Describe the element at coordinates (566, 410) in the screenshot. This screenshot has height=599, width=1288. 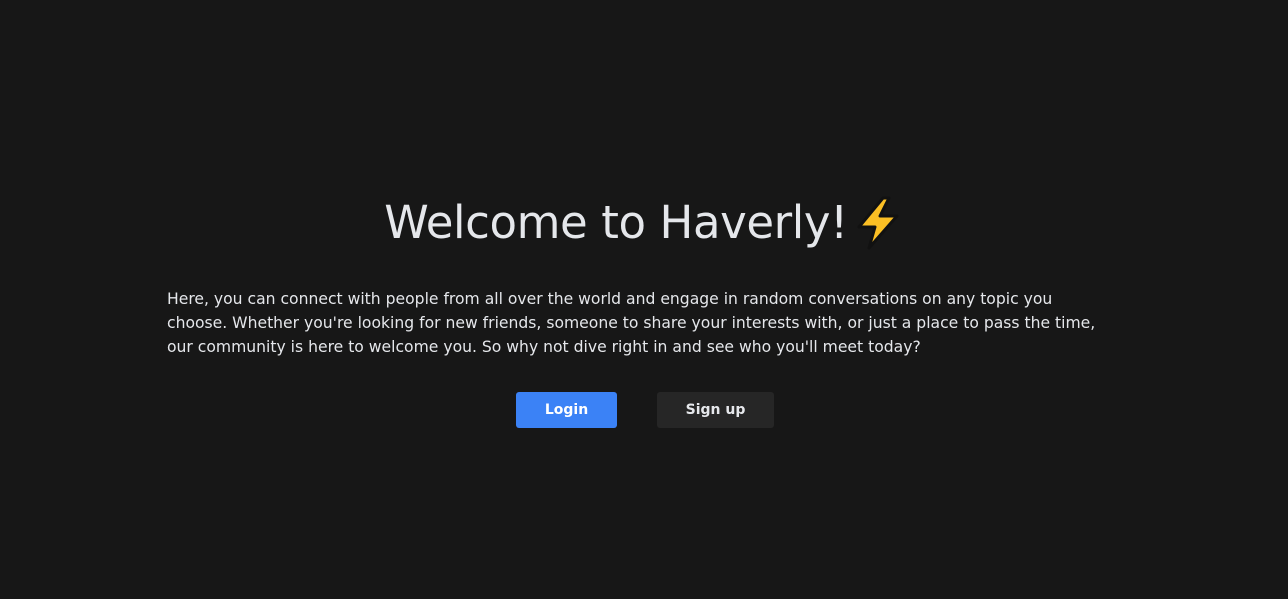
I see `login-button: Login` at that location.